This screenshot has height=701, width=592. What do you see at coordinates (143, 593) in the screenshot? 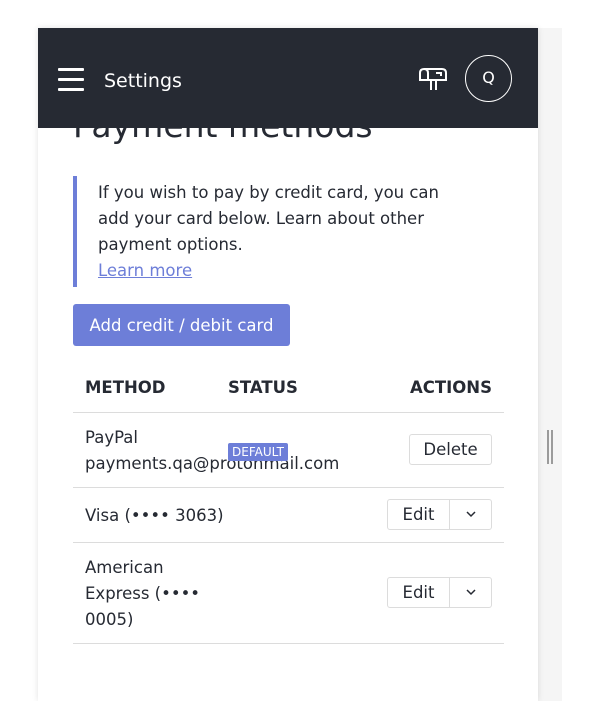
I see `method-cell: American Express (•••• 0005)` at bounding box center [143, 593].